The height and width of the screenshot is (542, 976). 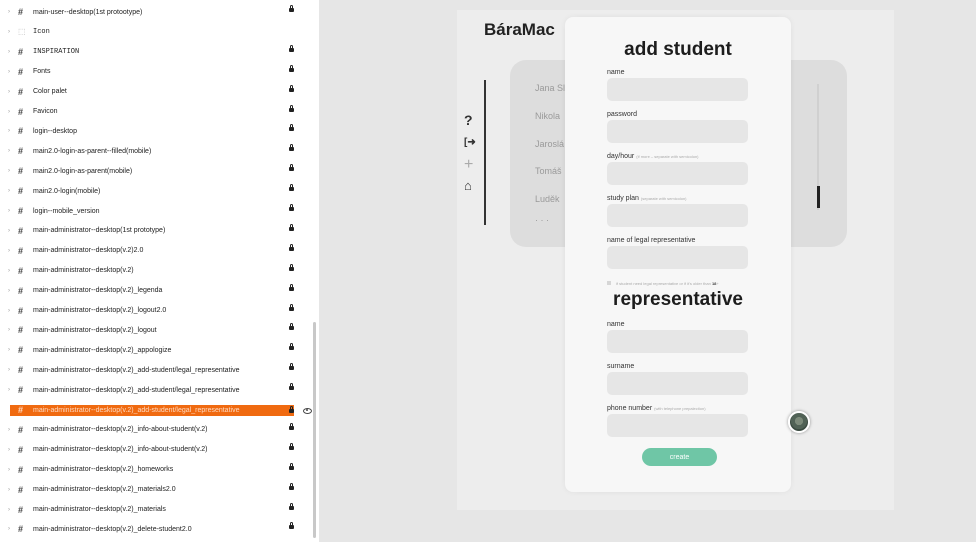 I want to click on layer-row: › # main2.0-login-as-parent(mobile), so click(x=155, y=171).